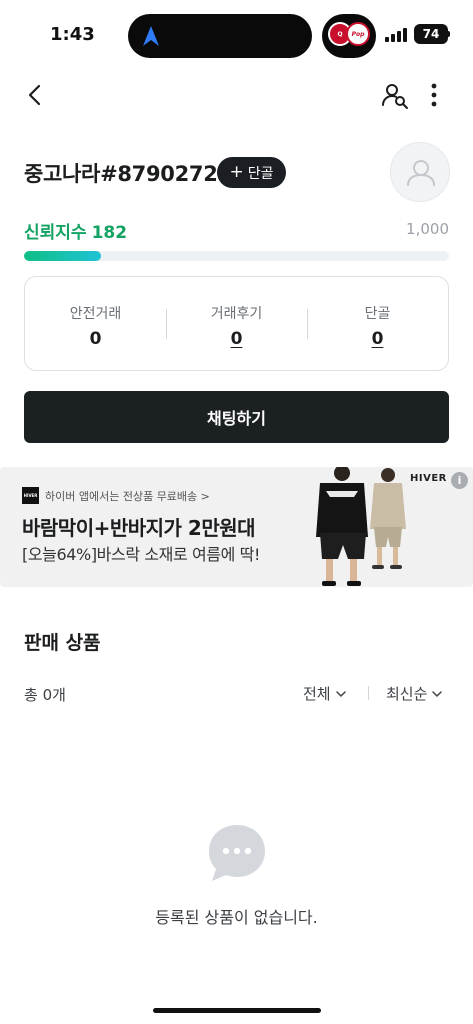  I want to click on chat-button: 채팅하기, so click(236, 417).